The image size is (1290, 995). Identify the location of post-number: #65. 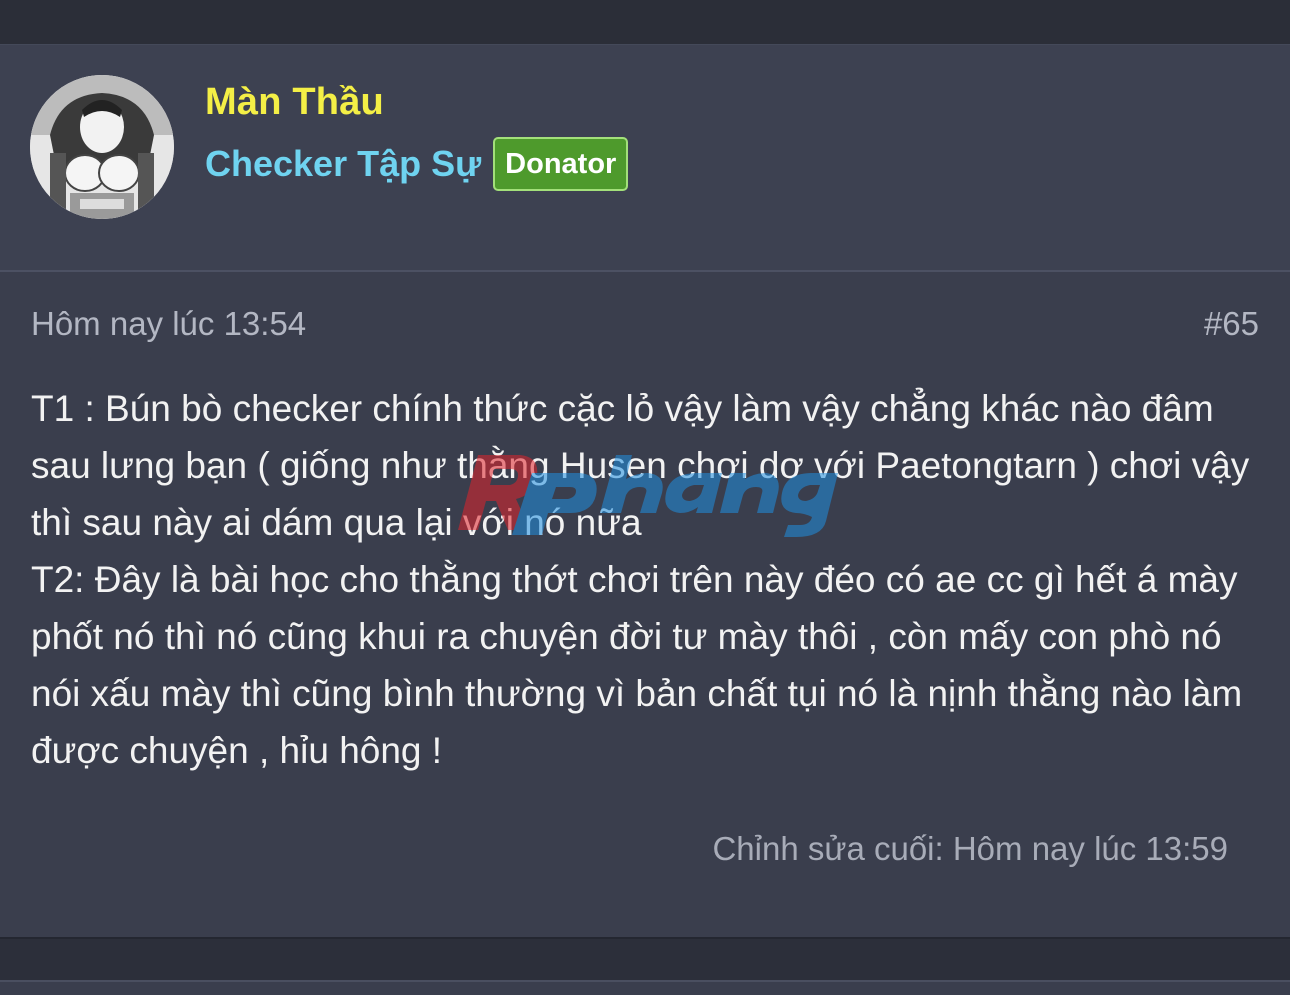
(1231, 324).